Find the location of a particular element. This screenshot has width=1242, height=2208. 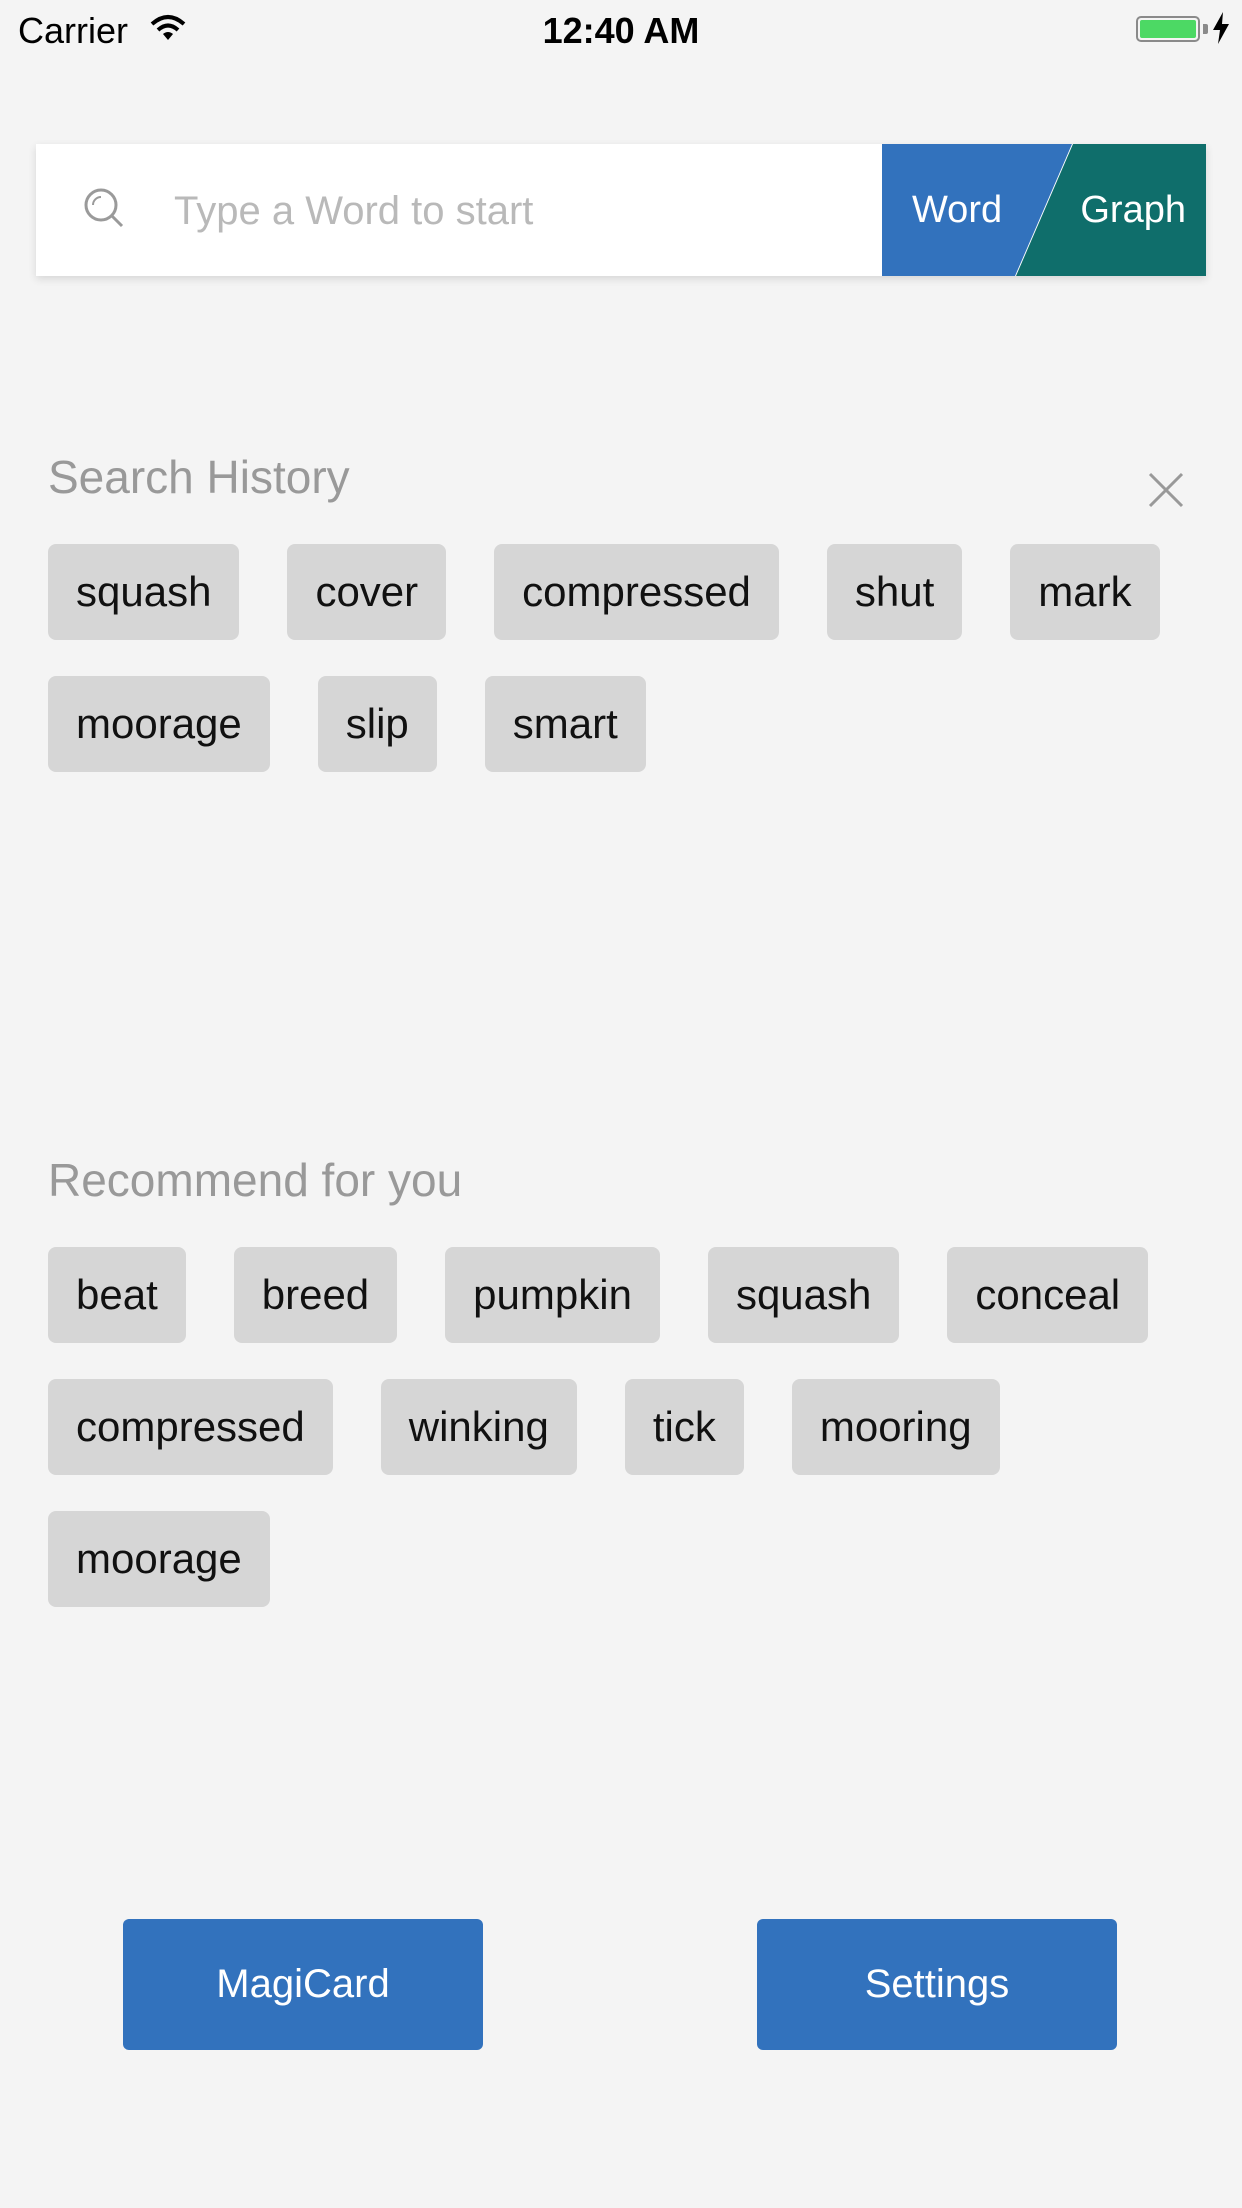

history-chip: moorage is located at coordinates (159, 724).